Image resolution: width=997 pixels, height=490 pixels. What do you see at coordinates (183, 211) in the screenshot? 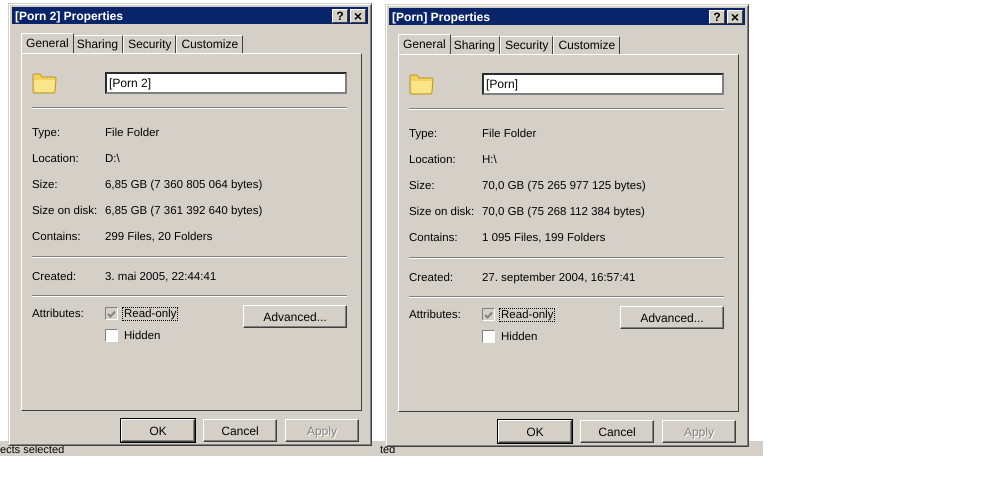
I see `property-value: 6,85 GB (7 361 392 640 bytes)` at bounding box center [183, 211].